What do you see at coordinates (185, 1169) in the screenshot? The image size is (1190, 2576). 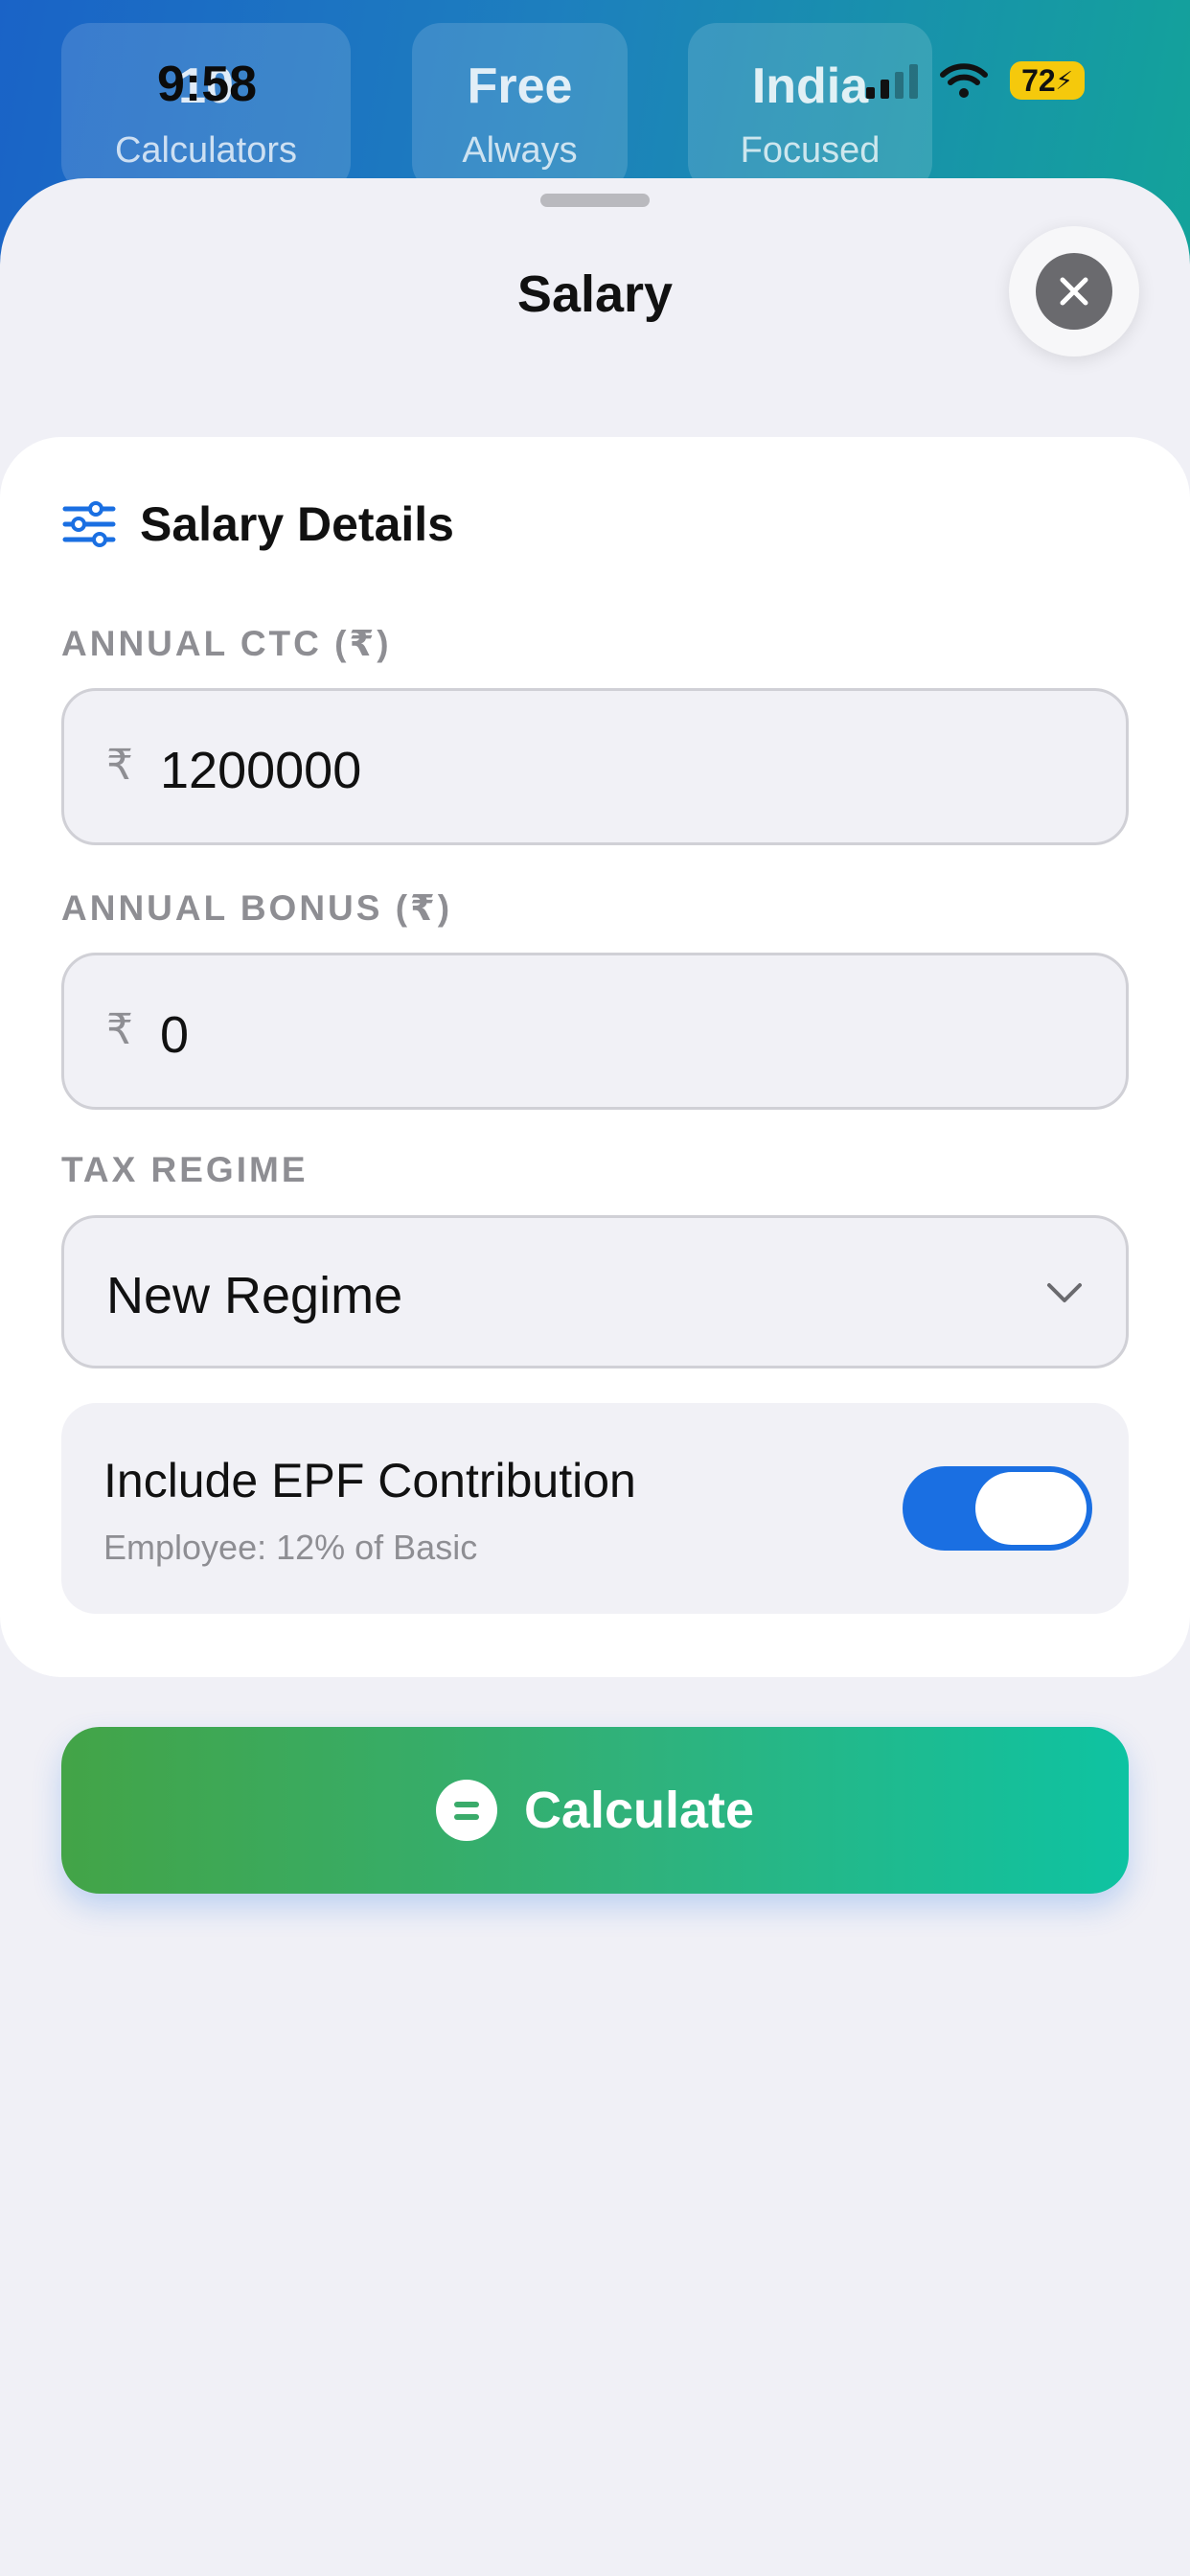 I see `tax-regime-label: TAX REGIME` at bounding box center [185, 1169].